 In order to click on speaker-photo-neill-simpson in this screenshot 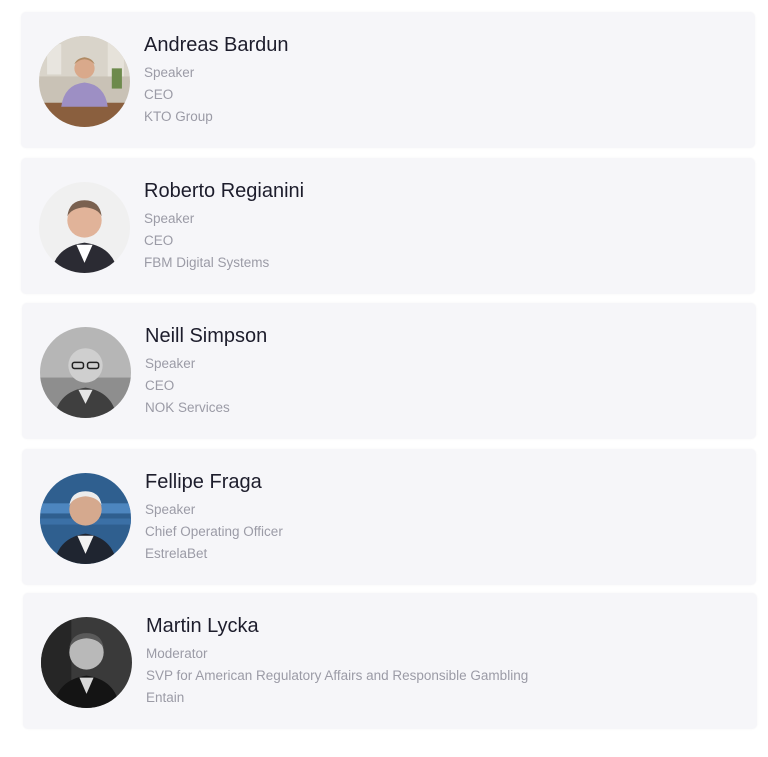, I will do `click(85, 372)`.